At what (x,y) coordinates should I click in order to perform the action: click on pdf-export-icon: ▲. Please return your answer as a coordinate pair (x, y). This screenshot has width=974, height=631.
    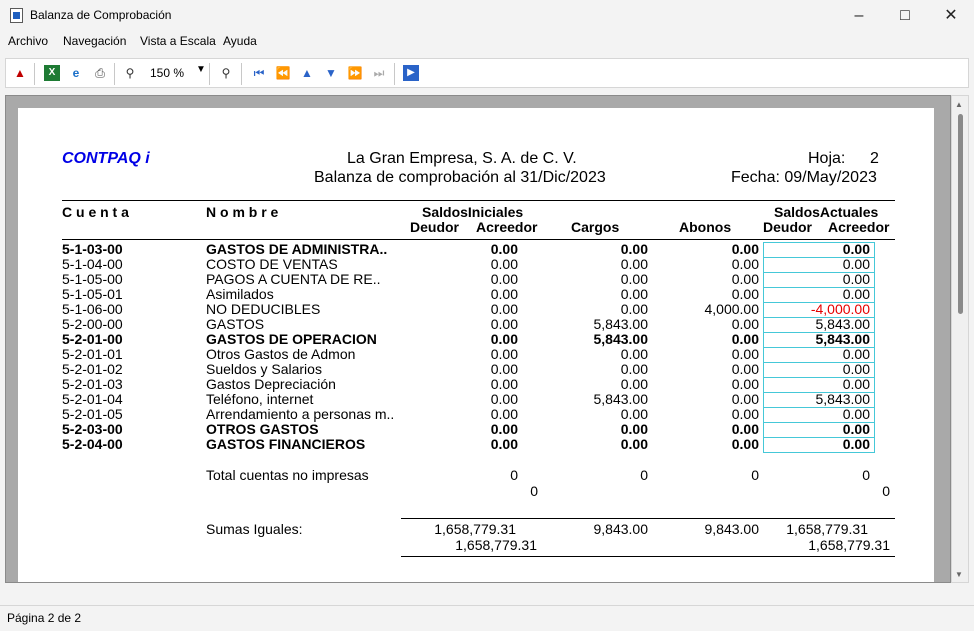
    Looking at the image, I should click on (20, 73).